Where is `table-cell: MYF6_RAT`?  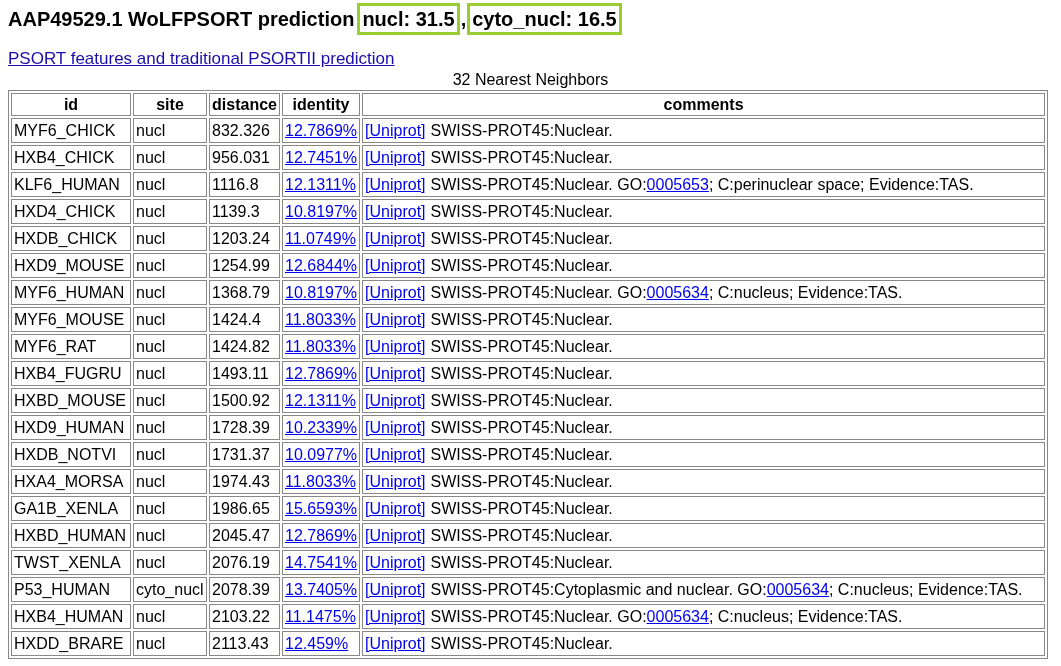
table-cell: MYF6_RAT is located at coordinates (71, 346).